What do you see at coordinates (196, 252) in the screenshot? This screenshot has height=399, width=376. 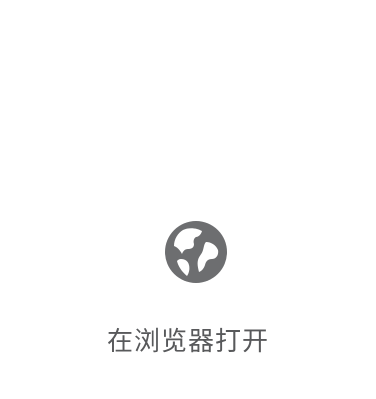 I see `globe-icon` at bounding box center [196, 252].